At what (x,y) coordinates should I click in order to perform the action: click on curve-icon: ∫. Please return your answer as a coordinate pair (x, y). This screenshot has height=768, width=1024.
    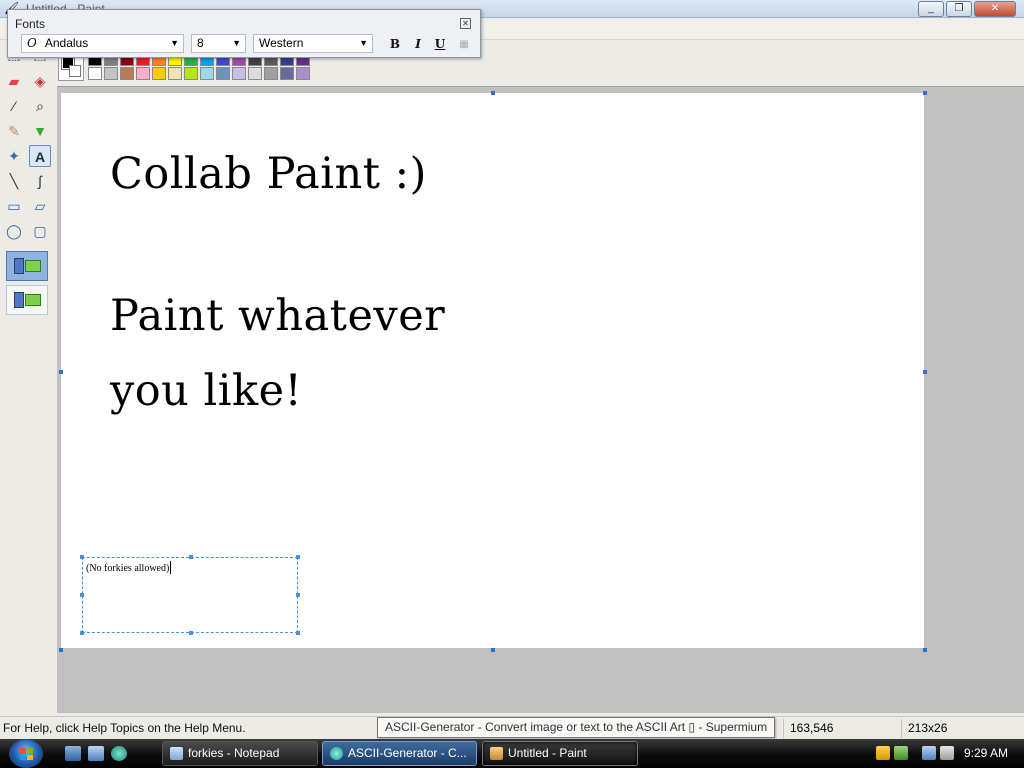
    Looking at the image, I should click on (40, 181).